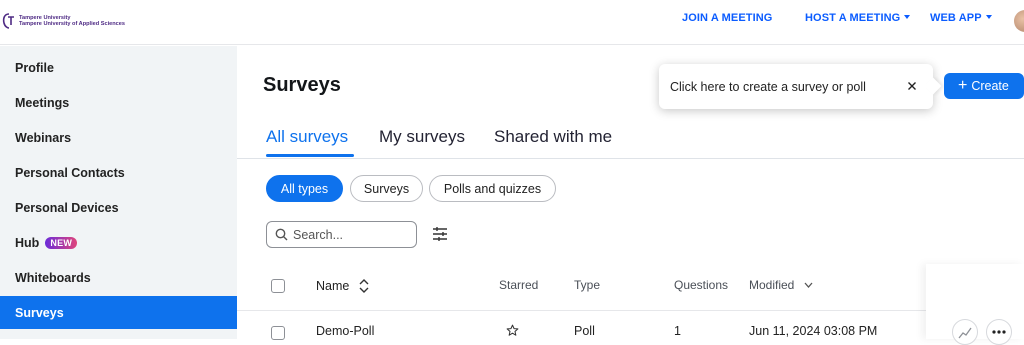 Image resolution: width=1024 pixels, height=345 pixels. I want to click on sidebar-item-label: Webinars, so click(43, 137).